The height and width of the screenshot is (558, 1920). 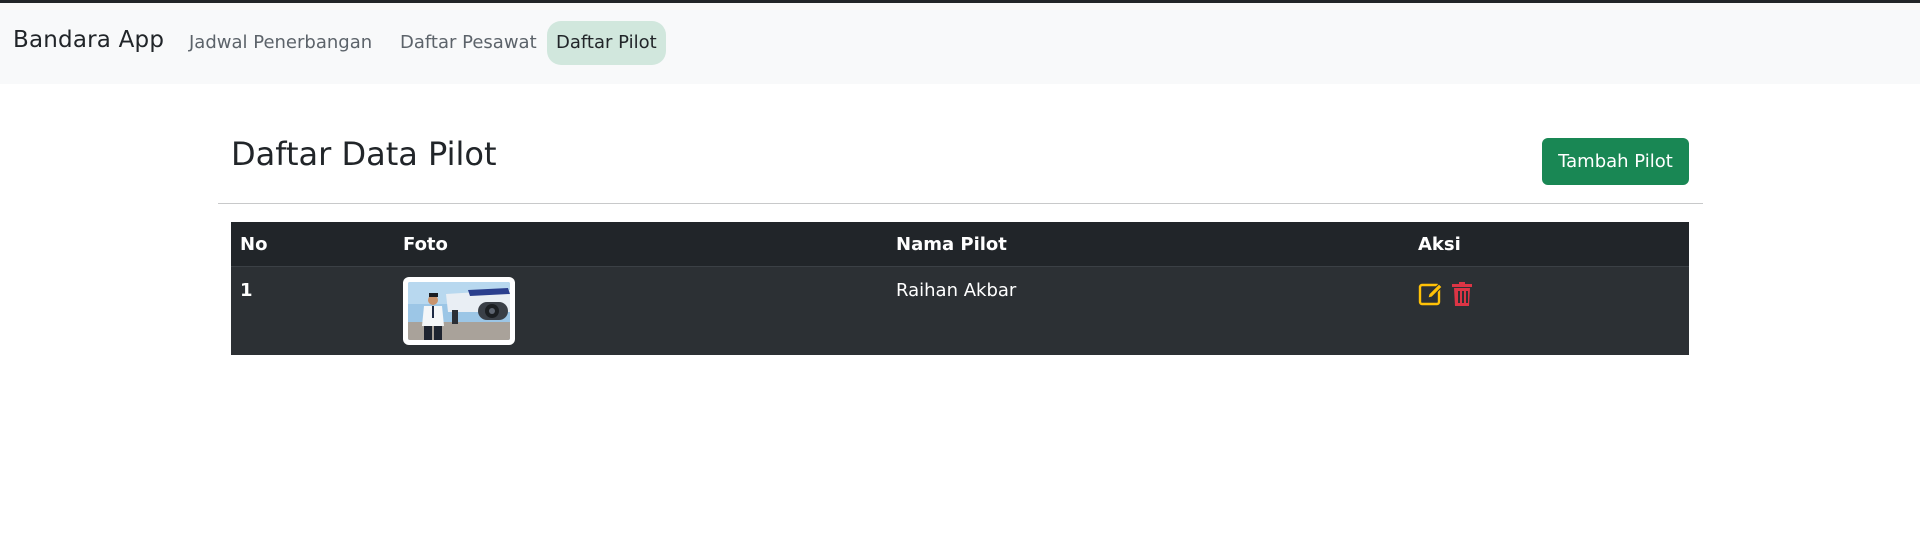 What do you see at coordinates (606, 43) in the screenshot?
I see `nav-daftar-pilot: Daftar Pilot` at bounding box center [606, 43].